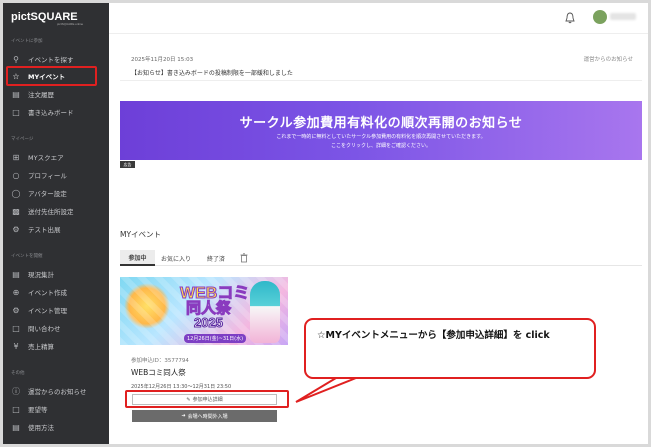  What do you see at coordinates (623, 16) in the screenshot?
I see `user-name-blurred` at bounding box center [623, 16].